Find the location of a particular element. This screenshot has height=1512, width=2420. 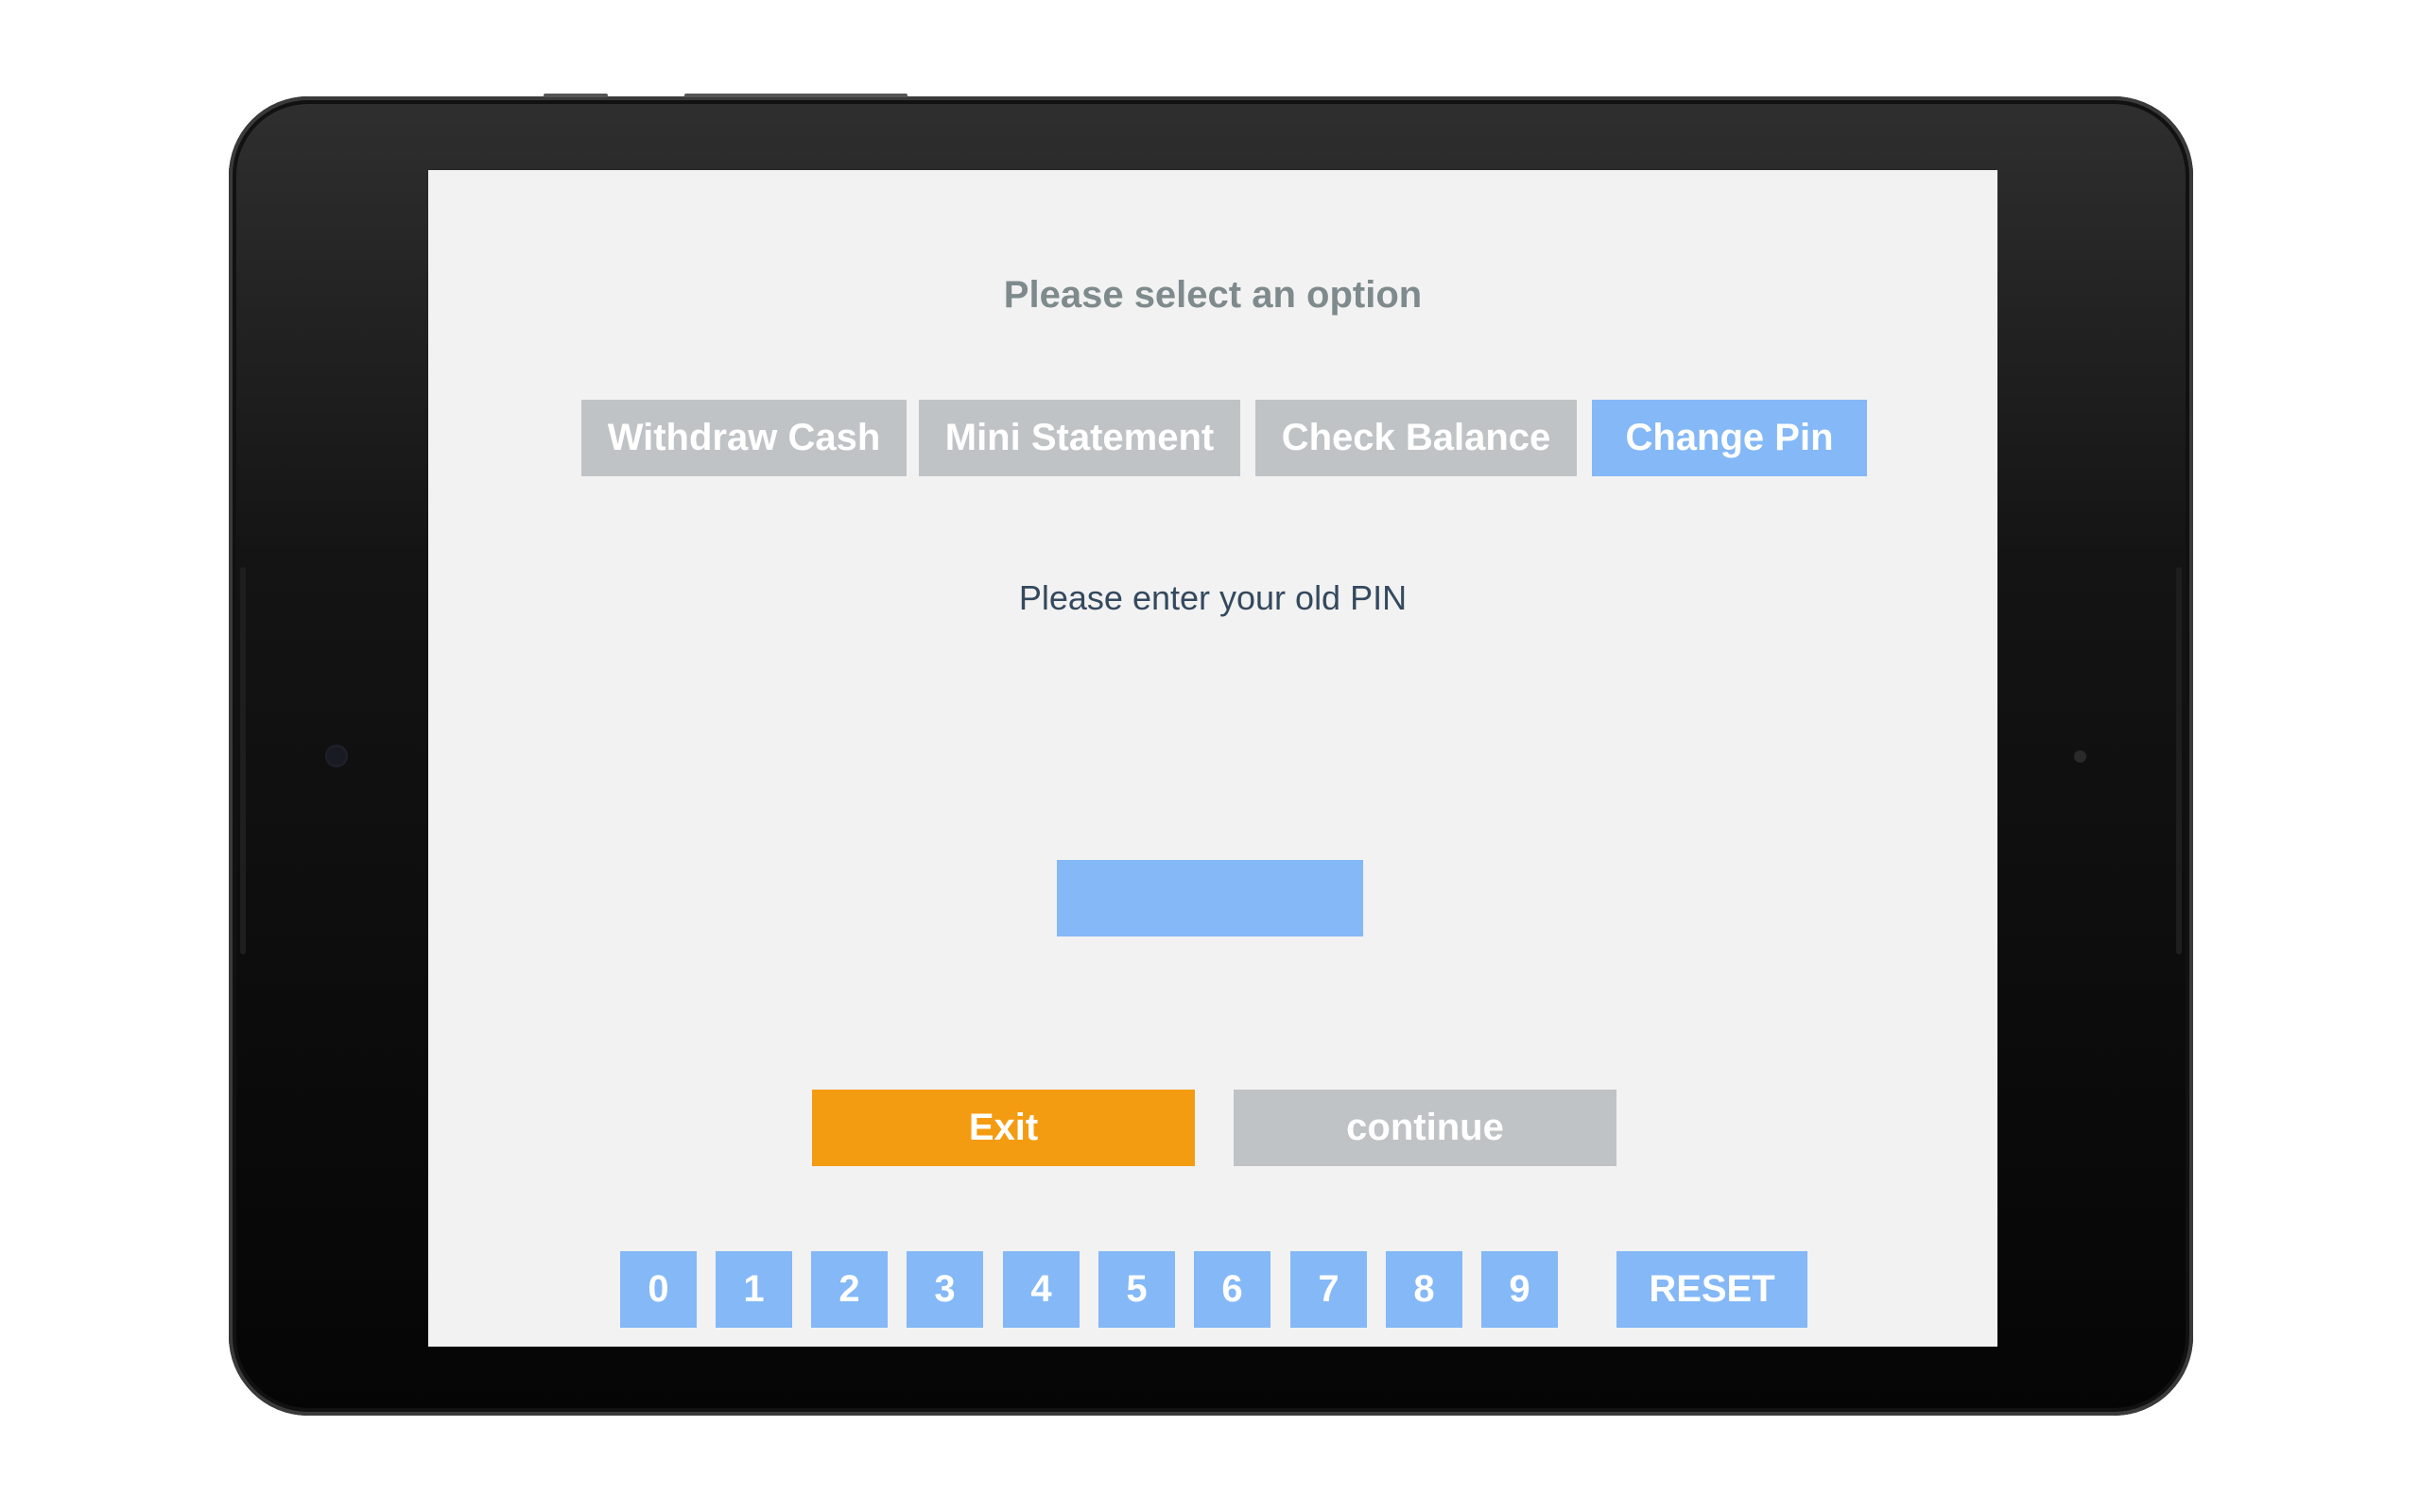

keypad-key-5: 5 is located at coordinates (1136, 1289).